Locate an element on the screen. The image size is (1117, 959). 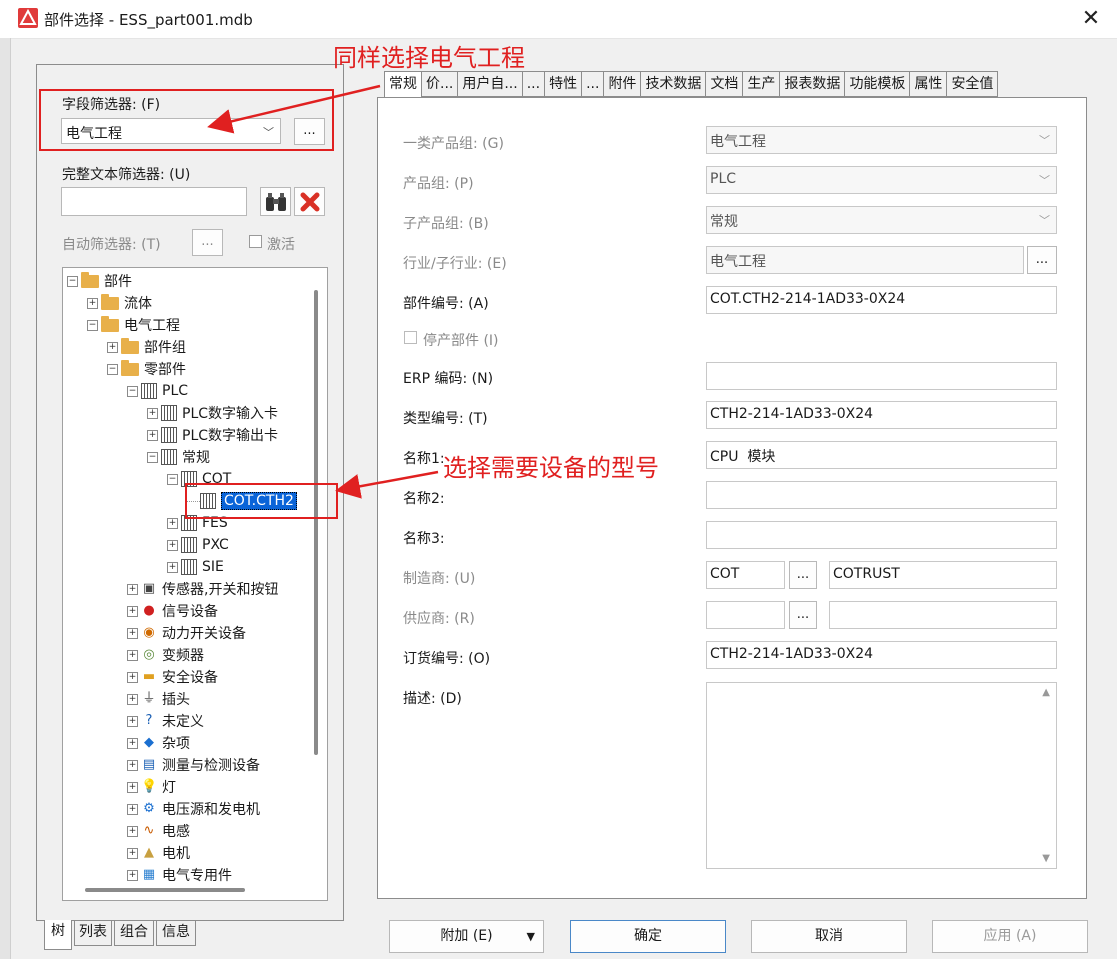
name2-input is located at coordinates (881, 495).